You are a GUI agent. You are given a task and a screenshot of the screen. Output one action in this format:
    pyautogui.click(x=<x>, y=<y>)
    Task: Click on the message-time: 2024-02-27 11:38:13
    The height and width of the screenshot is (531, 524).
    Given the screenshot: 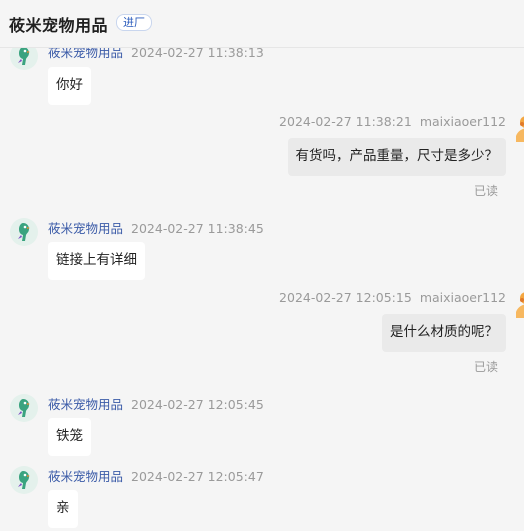 What is the action you would take?
    pyautogui.click(x=197, y=54)
    